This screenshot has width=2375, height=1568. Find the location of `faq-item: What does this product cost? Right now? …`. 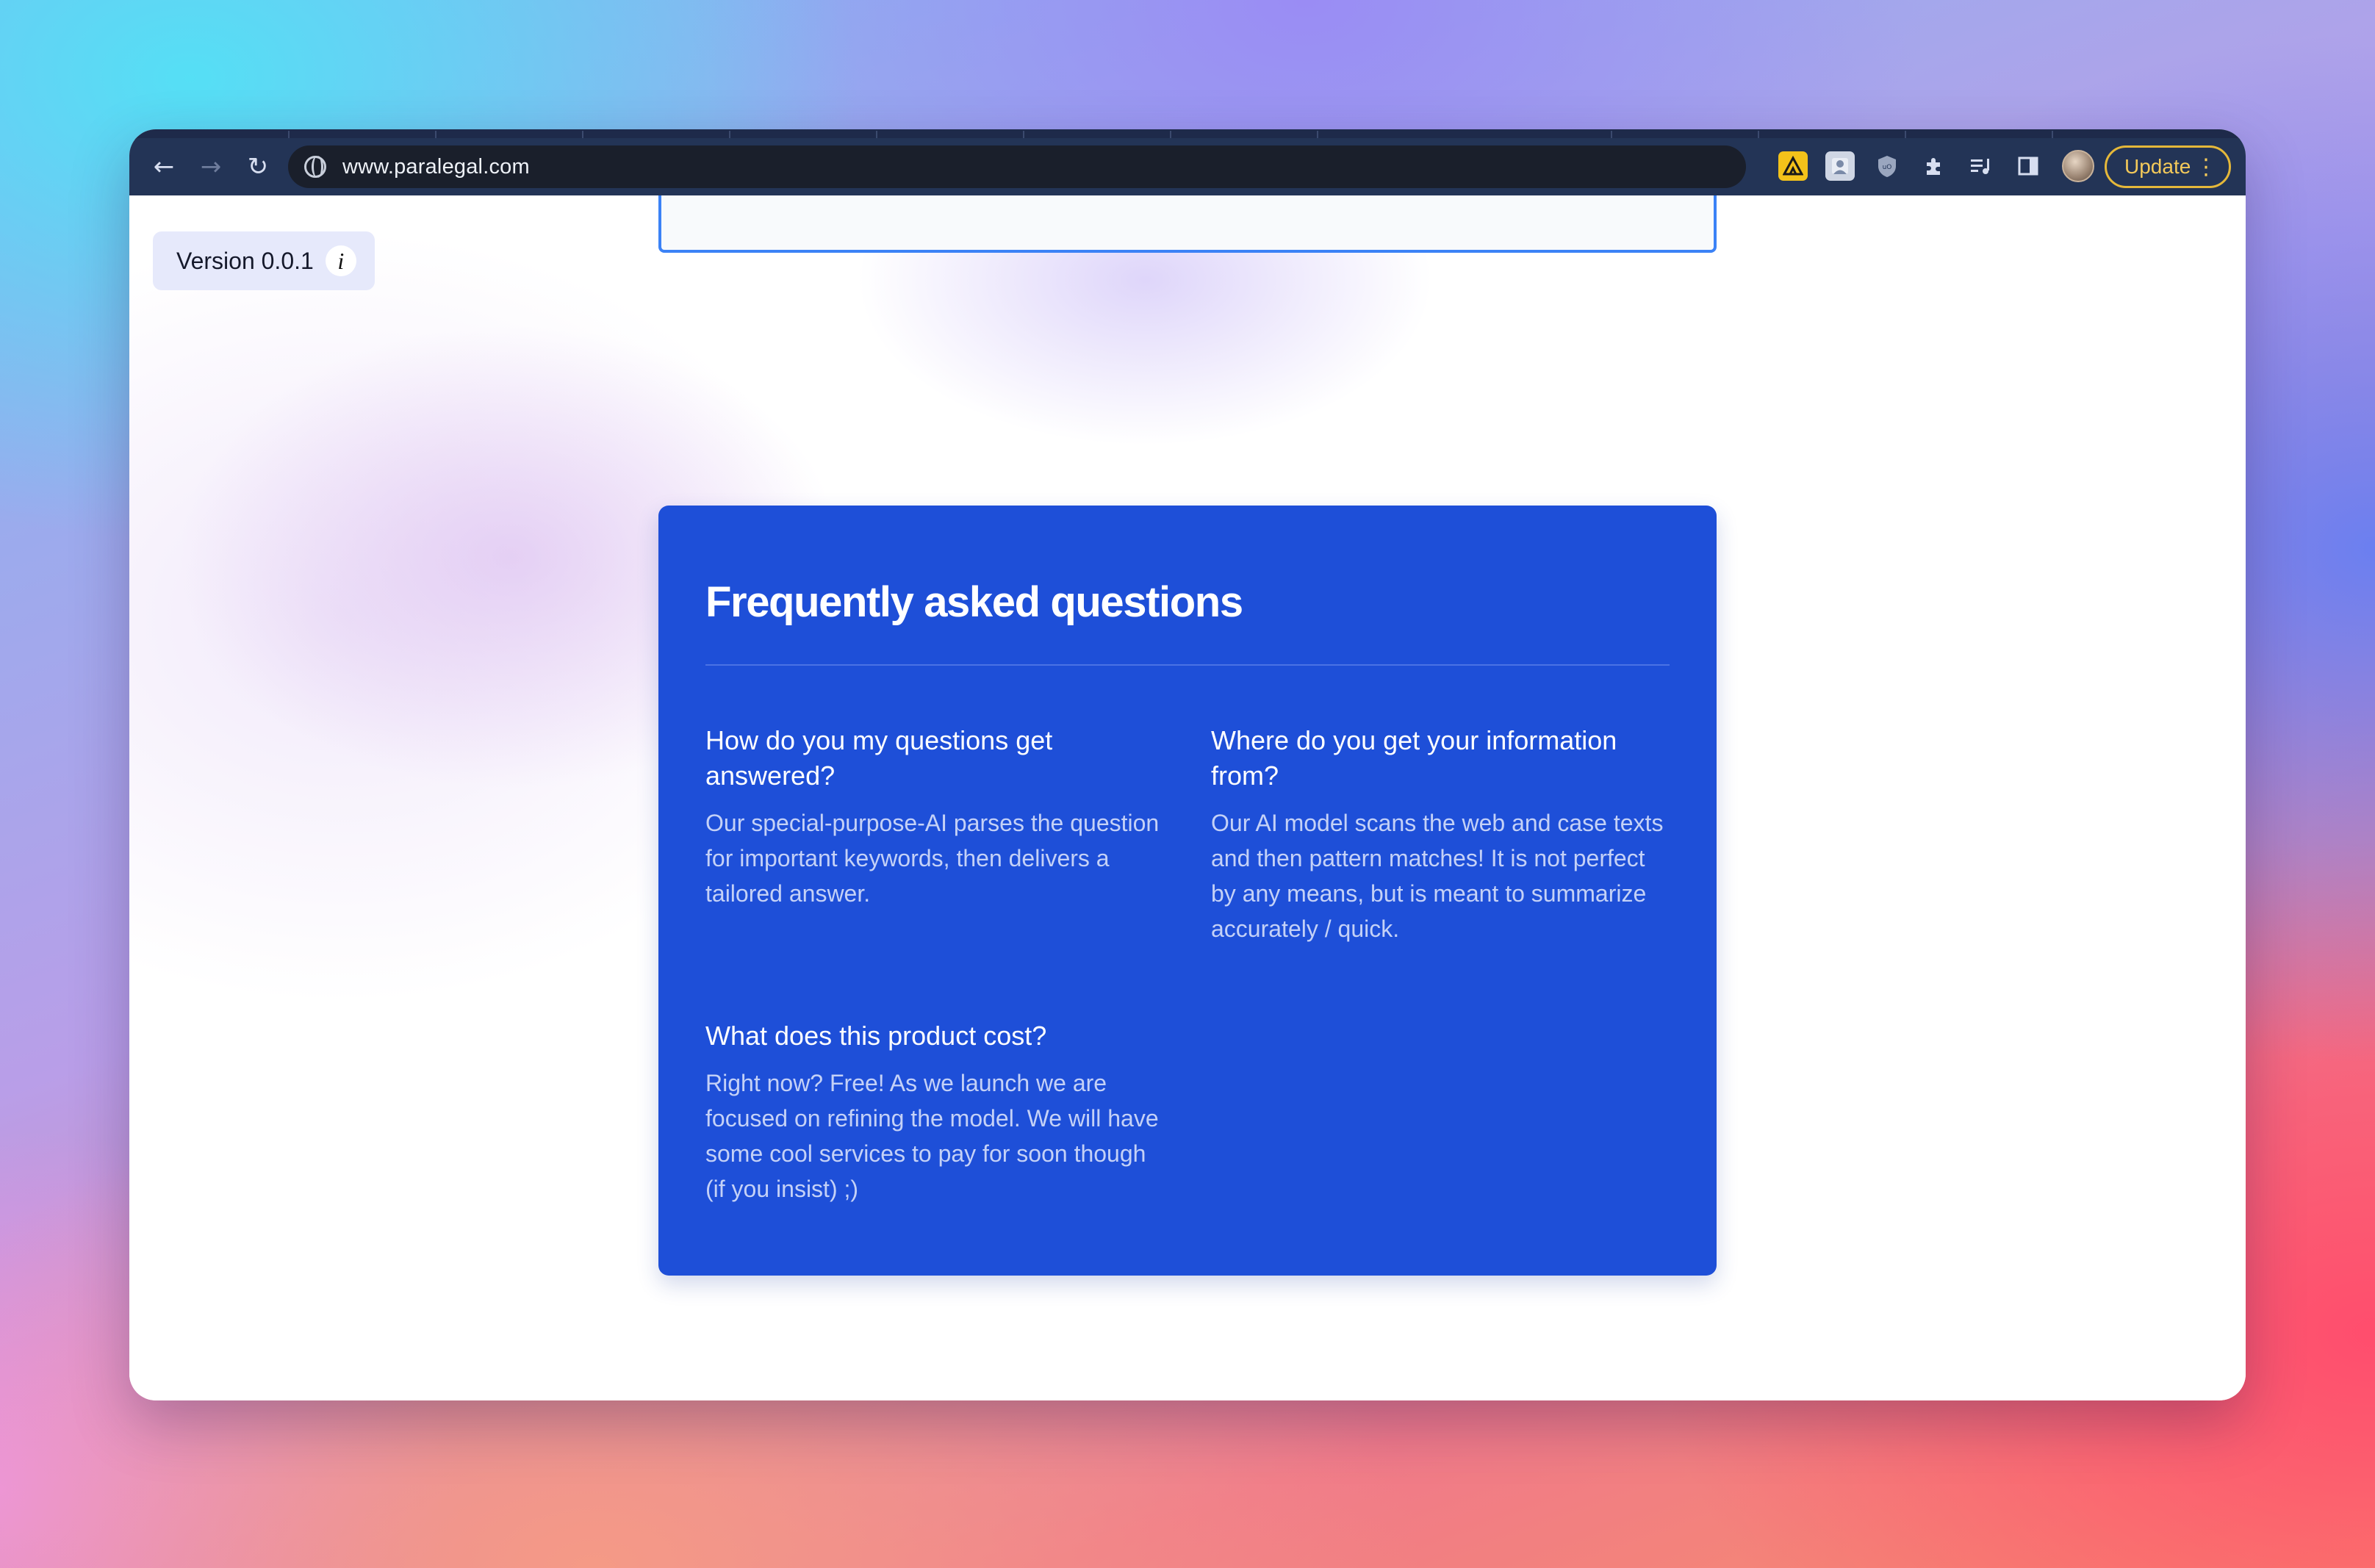

faq-item: What does this product cost? Right now? … is located at coordinates (933, 1112).